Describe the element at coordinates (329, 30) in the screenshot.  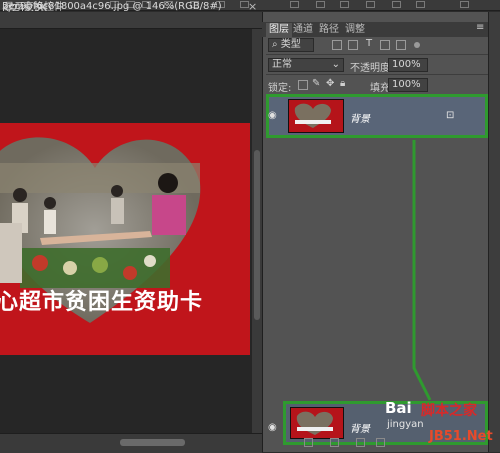
I see `tab-paths: 路径` at that location.